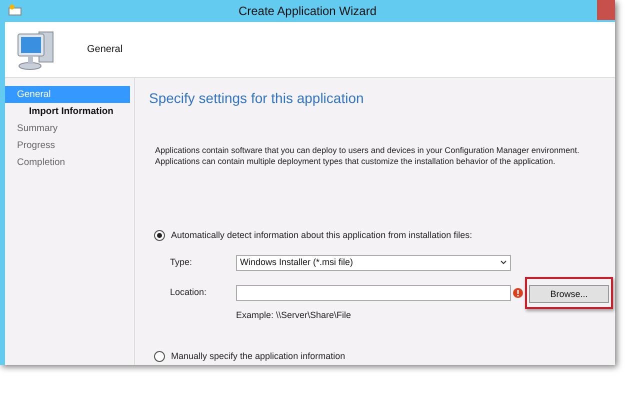  What do you see at coordinates (307, 11) in the screenshot?
I see `window-title: Create Application Wizard` at bounding box center [307, 11].